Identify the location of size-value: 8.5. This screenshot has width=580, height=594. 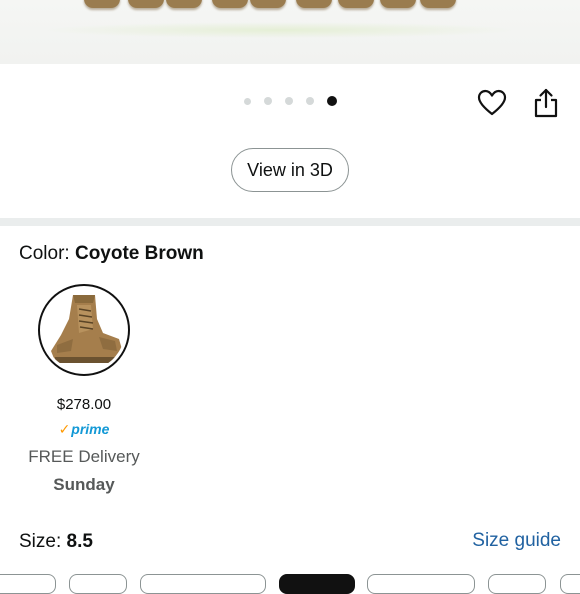
(79, 541).